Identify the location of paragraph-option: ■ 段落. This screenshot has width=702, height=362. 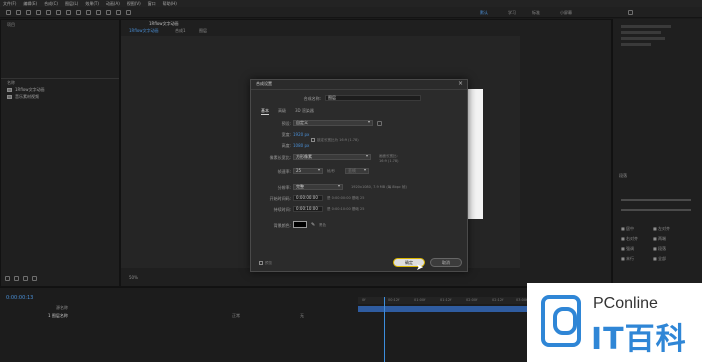
(659, 249).